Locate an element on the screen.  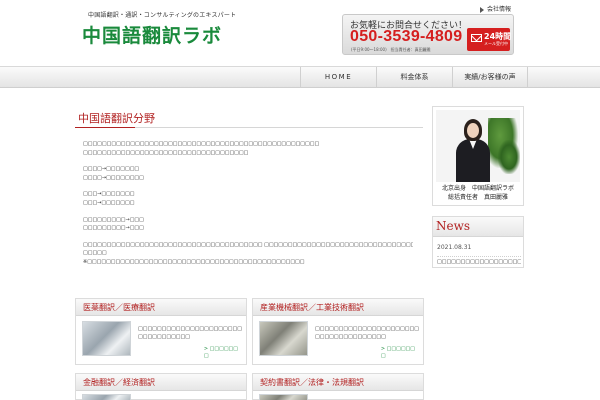
body-paragraph: □□□□→□□□□□□□ is located at coordinates (111, 169).